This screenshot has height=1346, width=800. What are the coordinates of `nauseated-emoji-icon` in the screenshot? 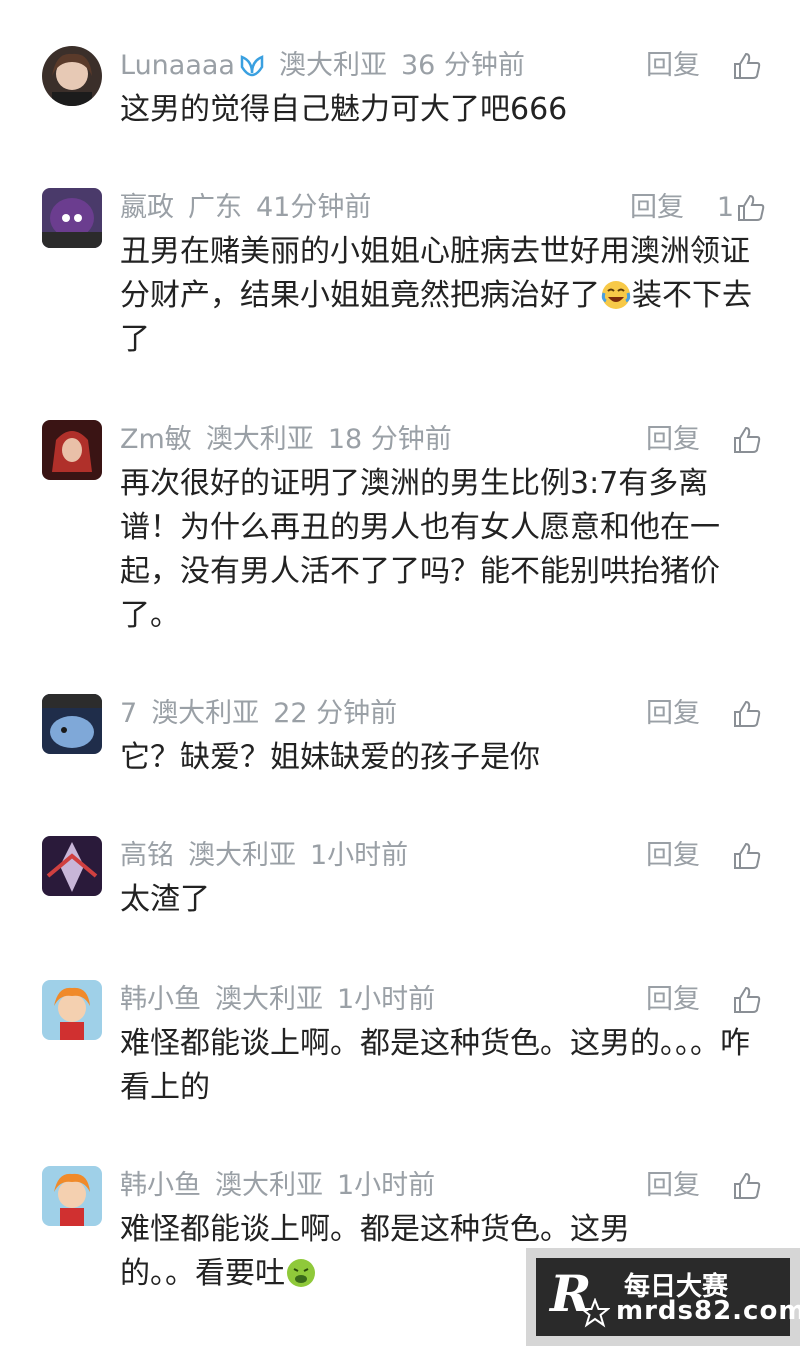 It's located at (301, 1273).